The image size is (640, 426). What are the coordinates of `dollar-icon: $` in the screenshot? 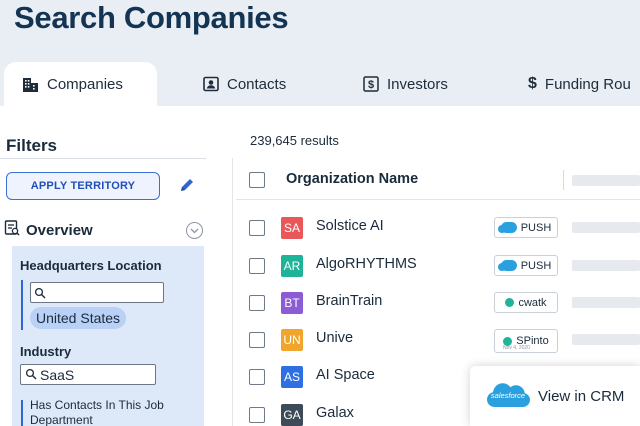 It's located at (532, 83).